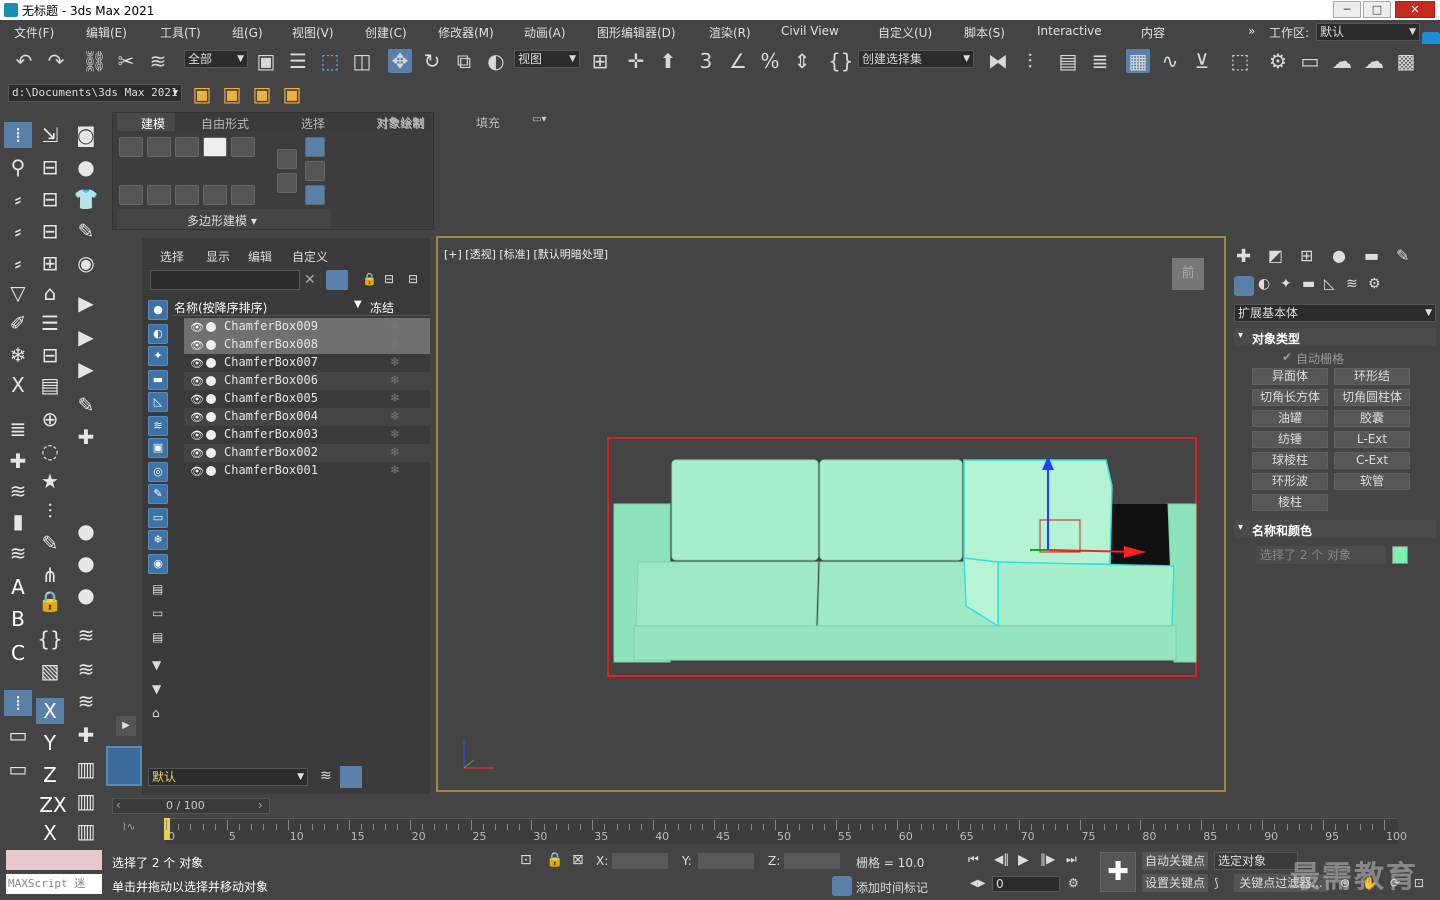  I want to click on torus-knot-button: 环形结, so click(1372, 376).